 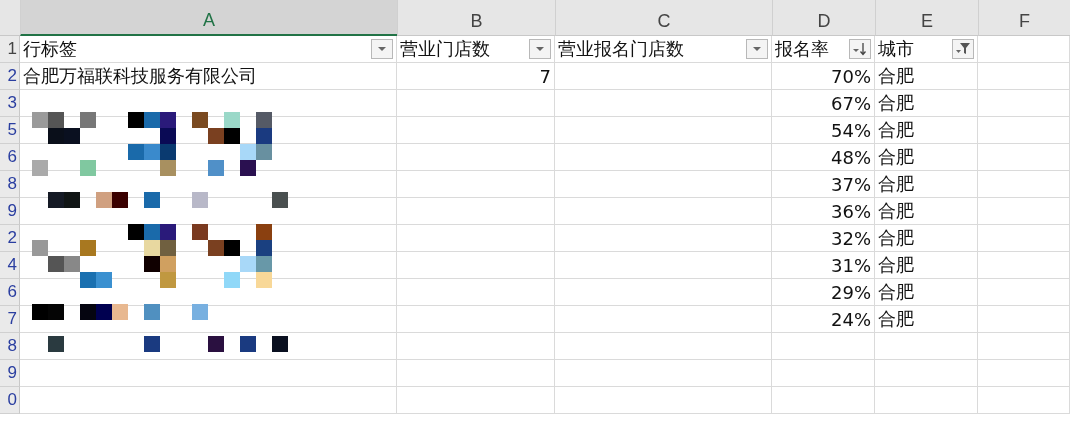 What do you see at coordinates (823, 18) in the screenshot?
I see `column-header: D` at bounding box center [823, 18].